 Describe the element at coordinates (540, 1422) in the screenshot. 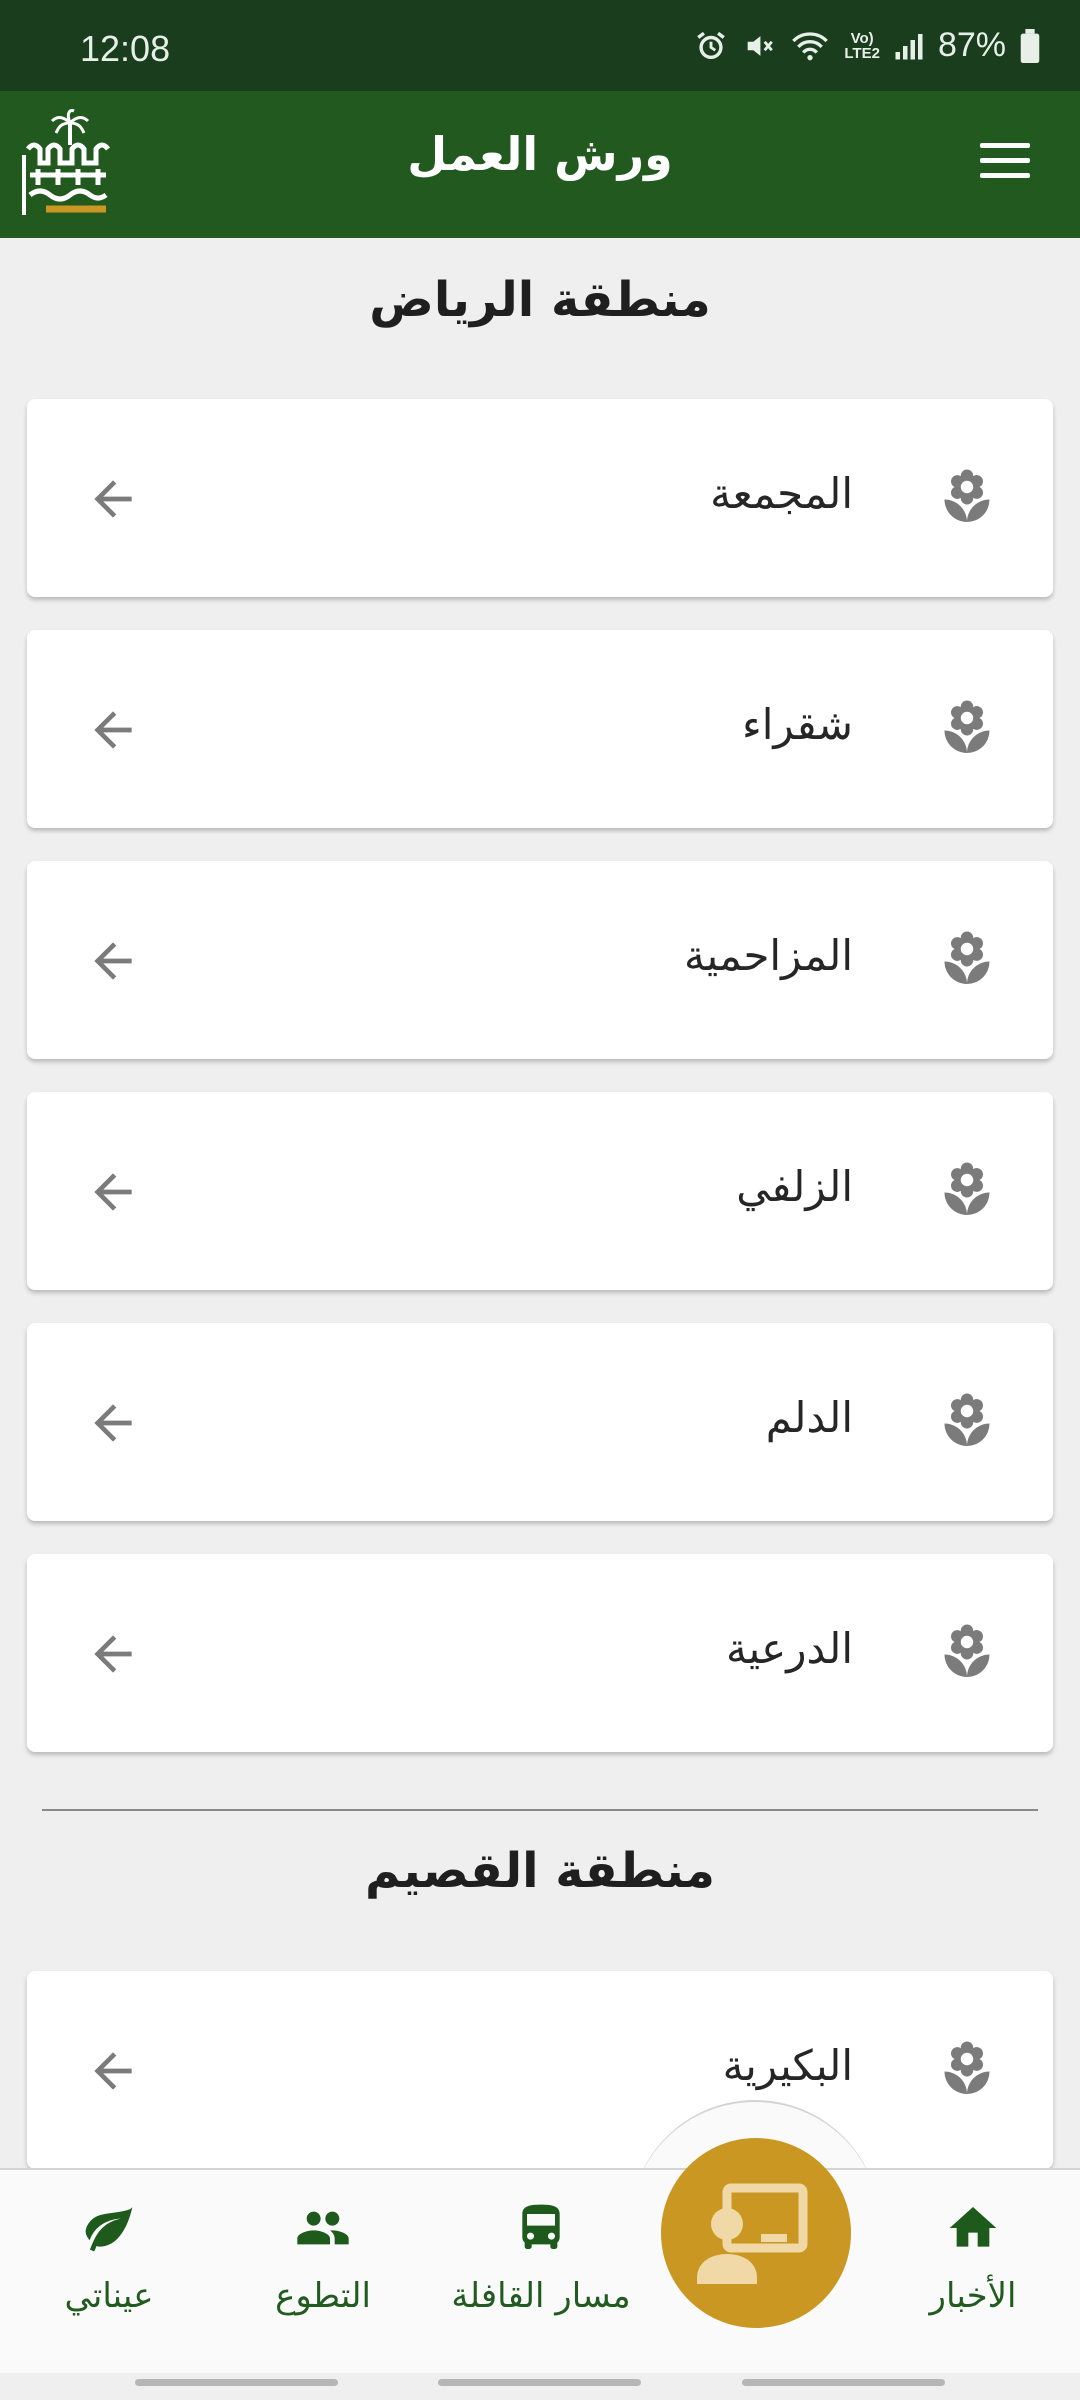

I see `list-item: الدلم` at that location.